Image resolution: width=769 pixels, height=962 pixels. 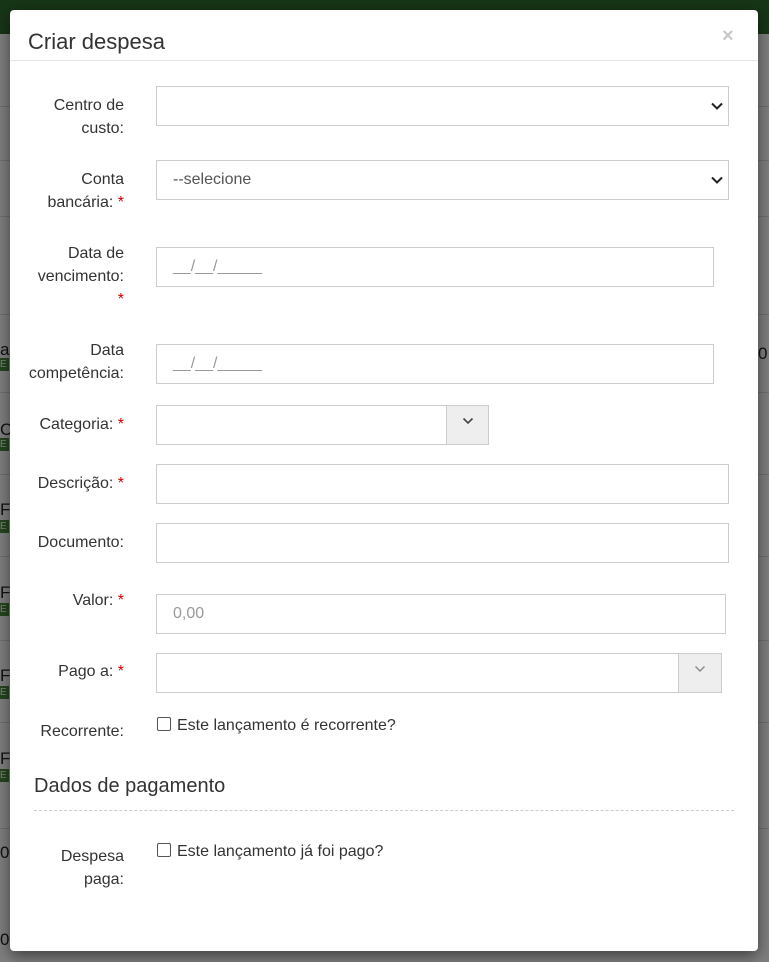 What do you see at coordinates (76, 424) in the screenshot?
I see `category-label-text: Categoria:` at bounding box center [76, 424].